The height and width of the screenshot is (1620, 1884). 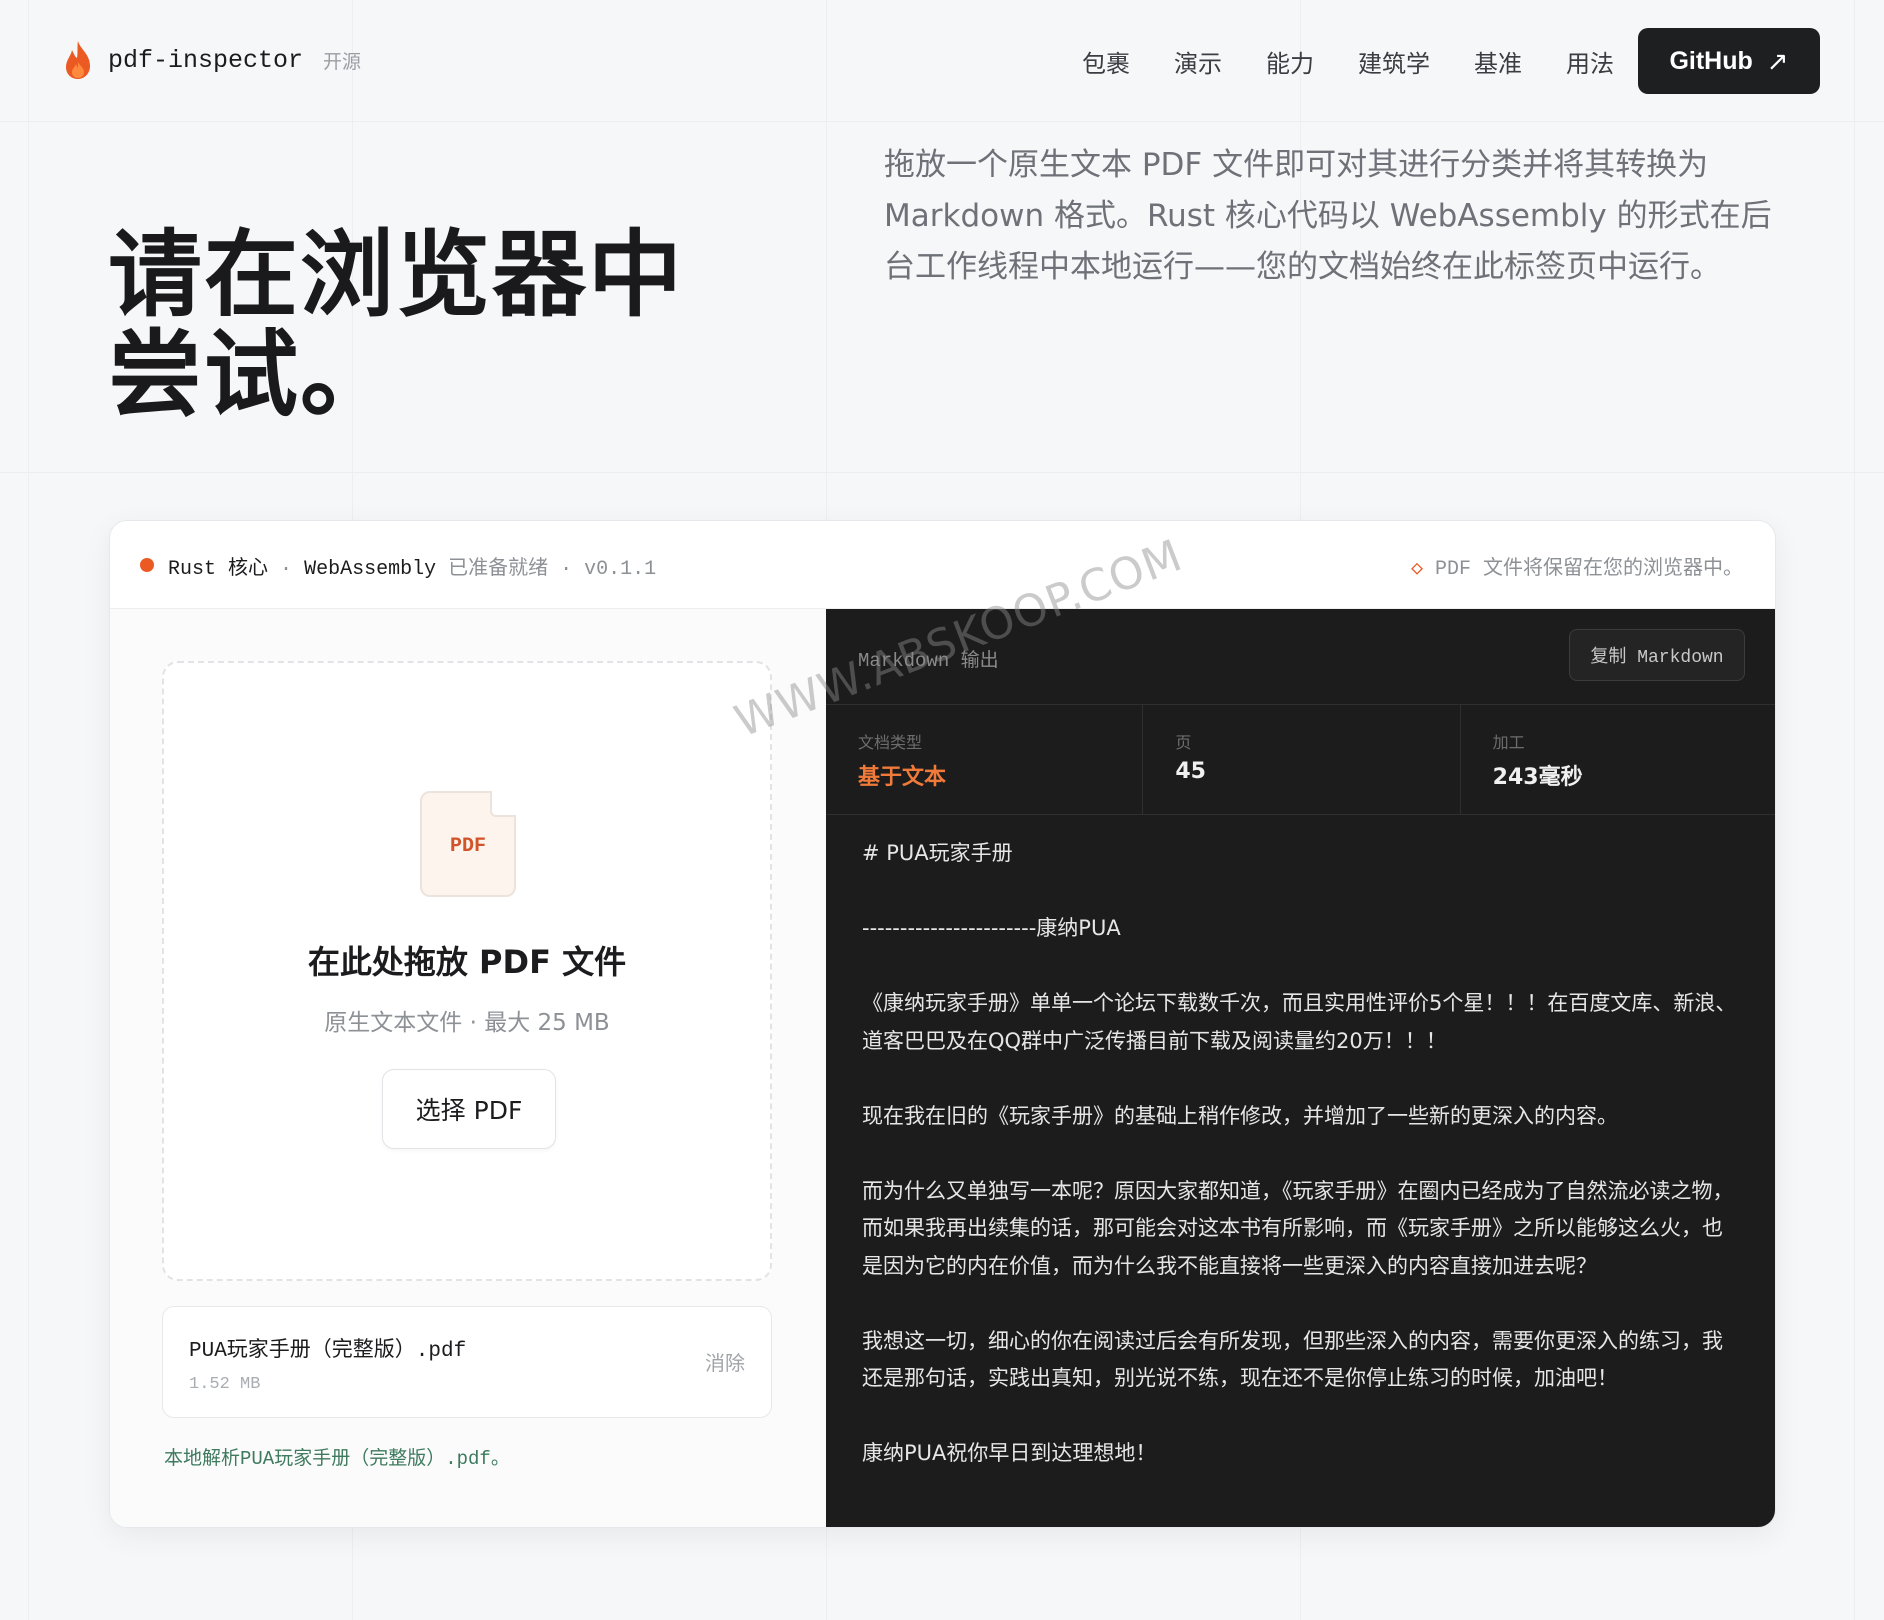 What do you see at coordinates (1618, 759) in the screenshot?
I see `stat-processing-time: 加工 243毫秒` at bounding box center [1618, 759].